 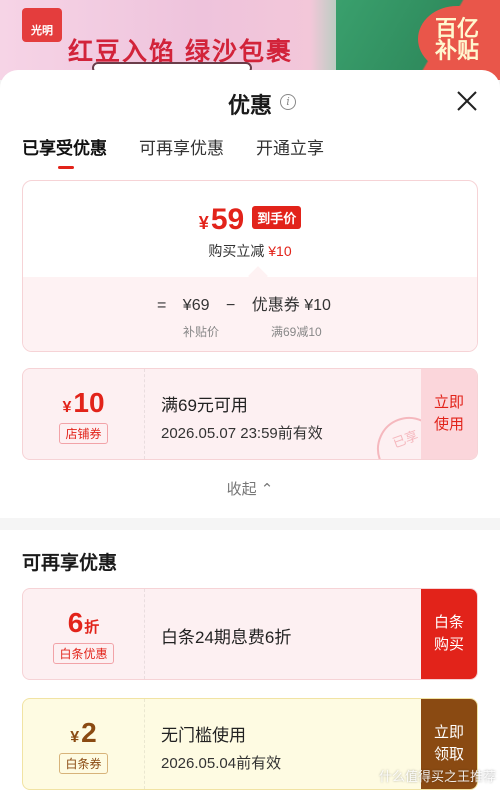 I want to click on use-now-label: 立即 使用, so click(x=448, y=413).